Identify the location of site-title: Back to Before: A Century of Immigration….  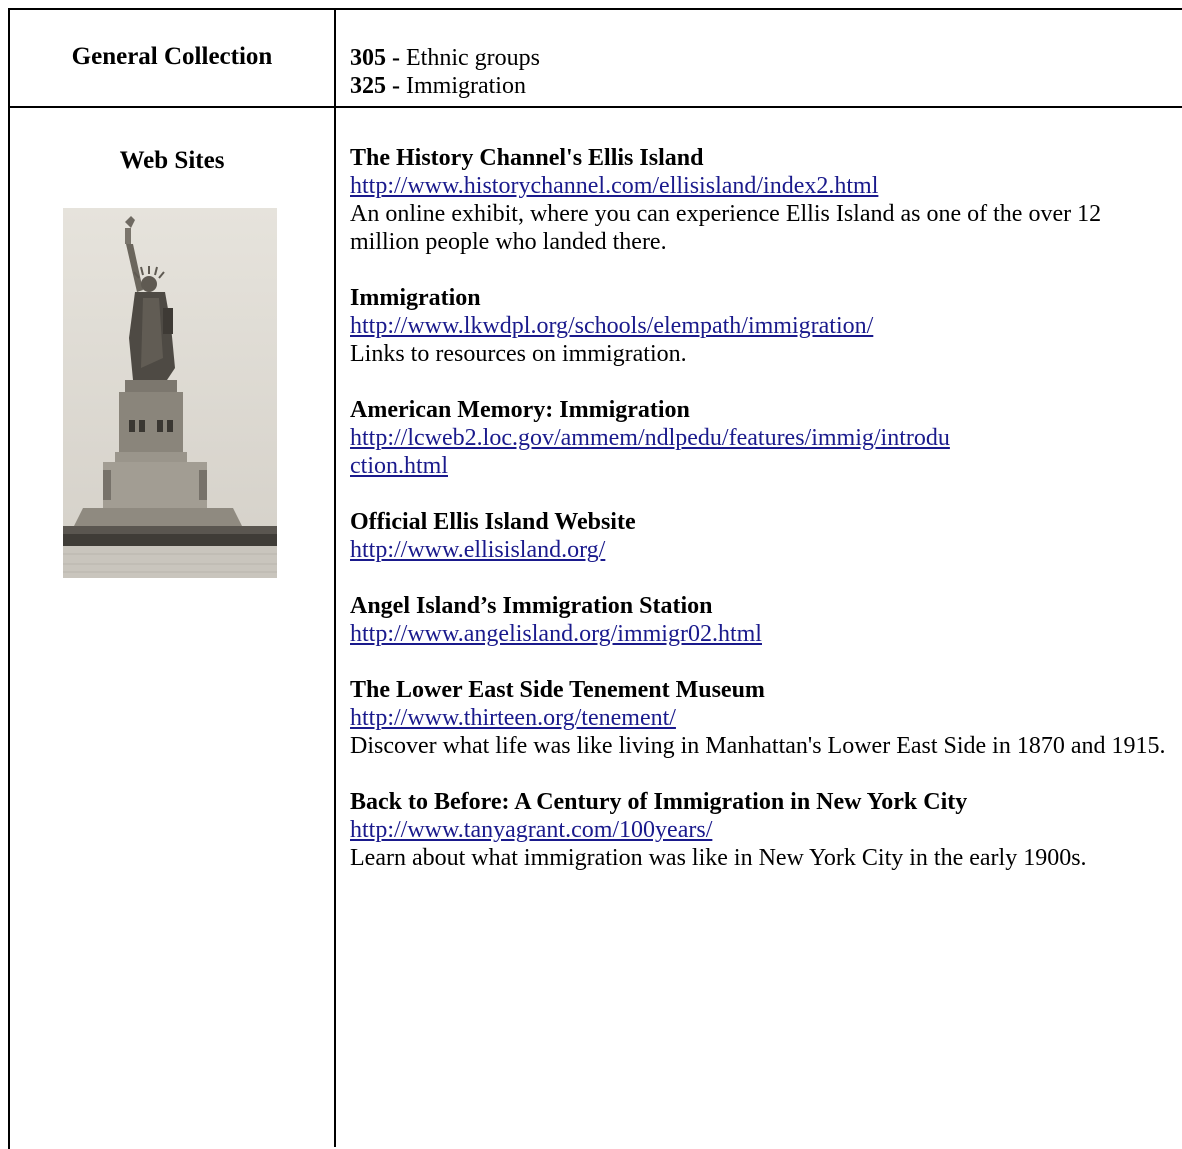
(659, 802).